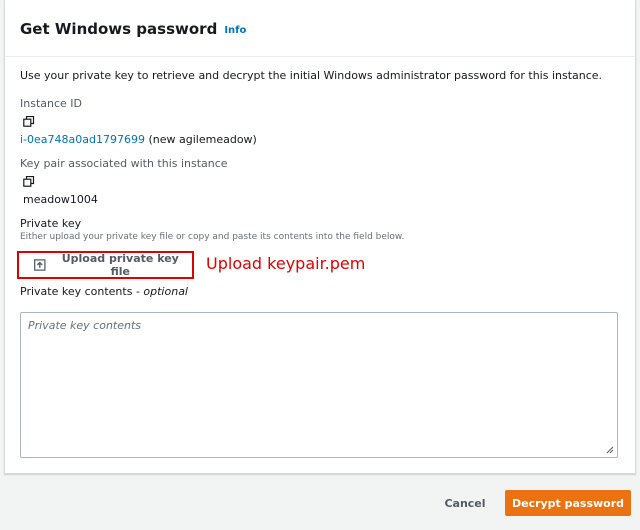 The height and width of the screenshot is (530, 640). Describe the element at coordinates (465, 503) in the screenshot. I see `cancel-button: Cancel` at that location.